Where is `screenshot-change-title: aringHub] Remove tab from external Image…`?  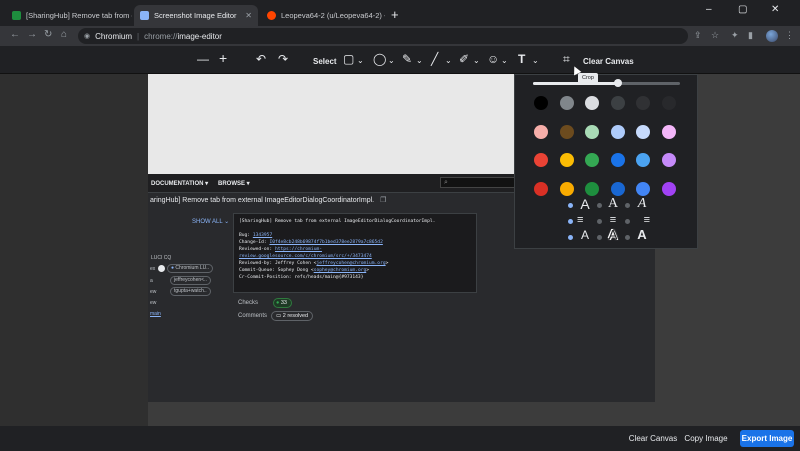
screenshot-change-title: aringHub] Remove tab from external Image… is located at coordinates (268, 200).